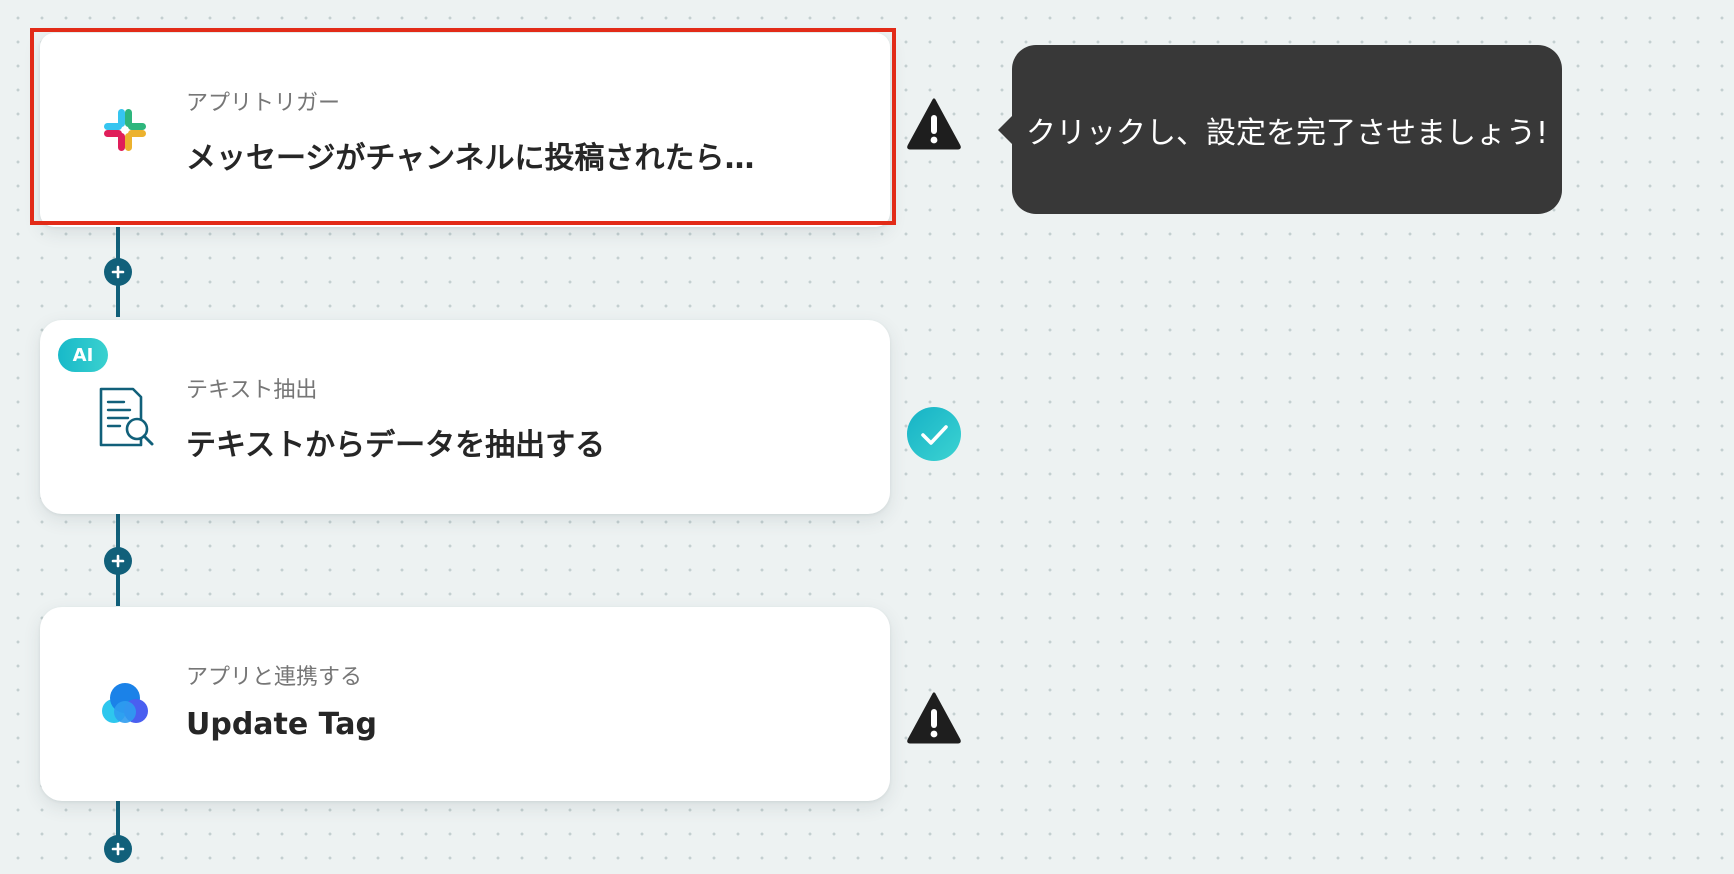  I want to click on step-type-label: テキスト抽出, so click(252, 390).